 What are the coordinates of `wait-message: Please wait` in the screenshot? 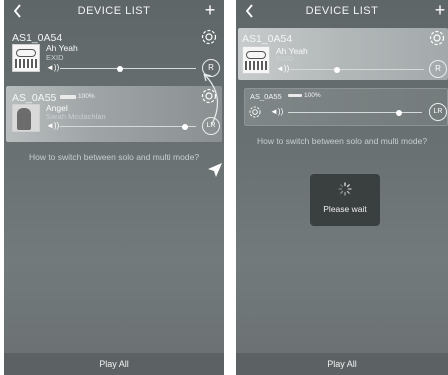 It's located at (345, 209).